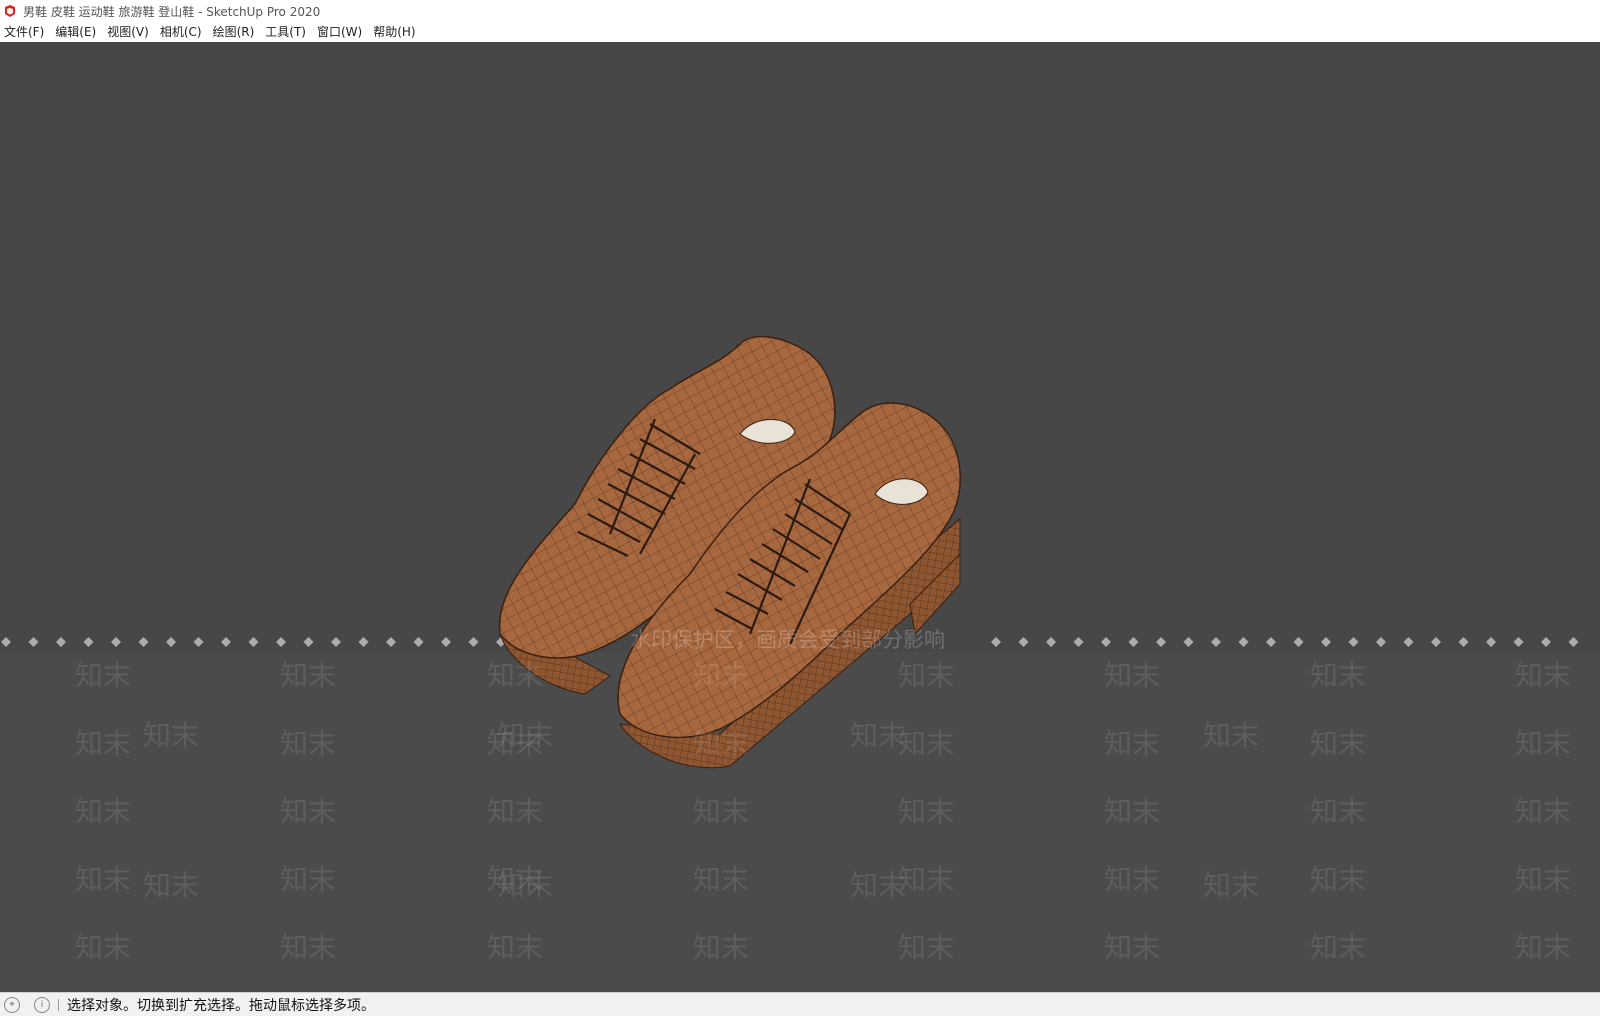 The image size is (1600, 1016). What do you see at coordinates (740, 539) in the screenshot?
I see `shoe-model` at bounding box center [740, 539].